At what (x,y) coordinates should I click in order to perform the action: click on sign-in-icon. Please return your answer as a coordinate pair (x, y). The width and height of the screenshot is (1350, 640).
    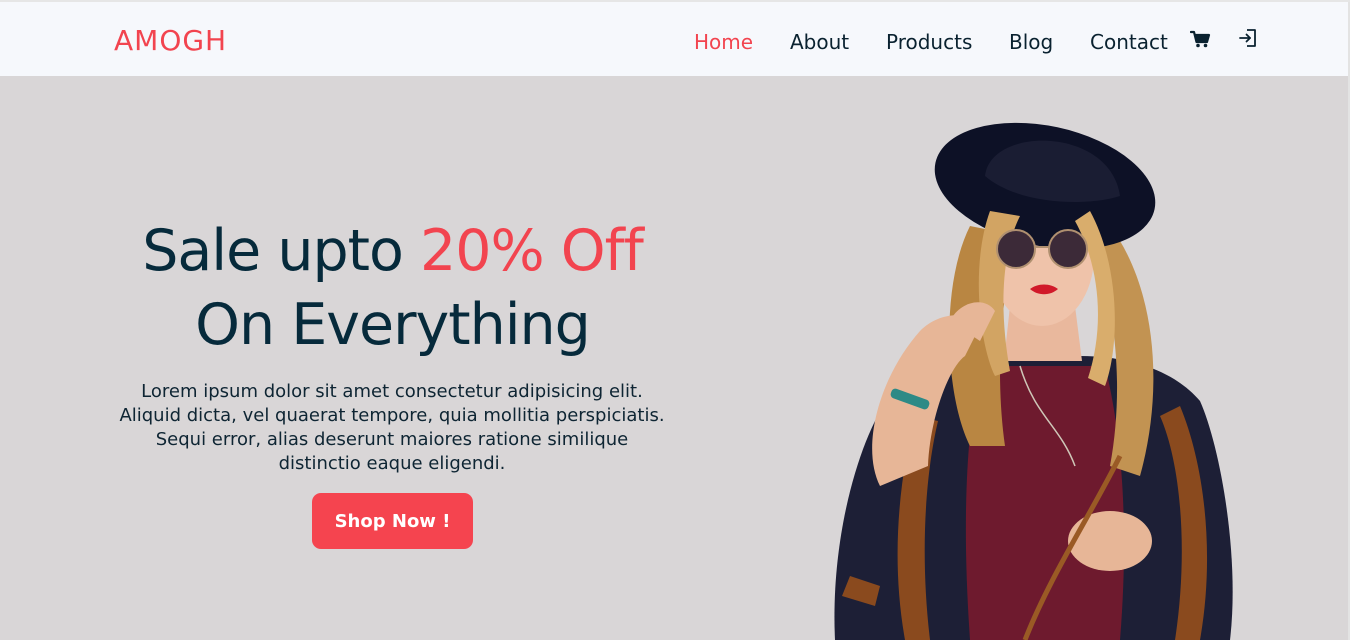
    Looking at the image, I should click on (1248, 40).